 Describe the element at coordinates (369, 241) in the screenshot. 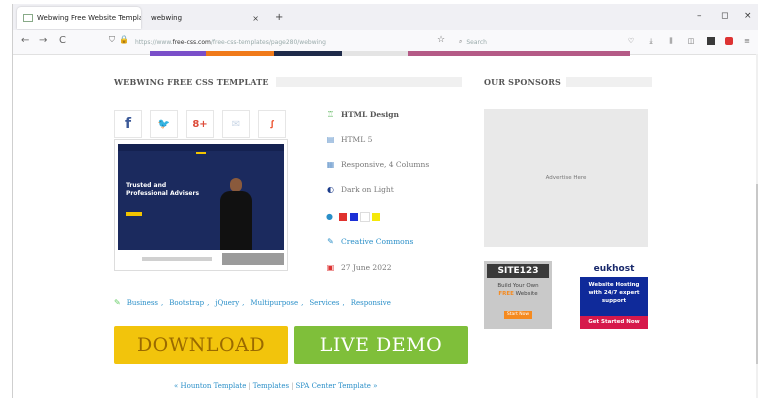

I see `detail-license: ✎ Creative Commons` at that location.